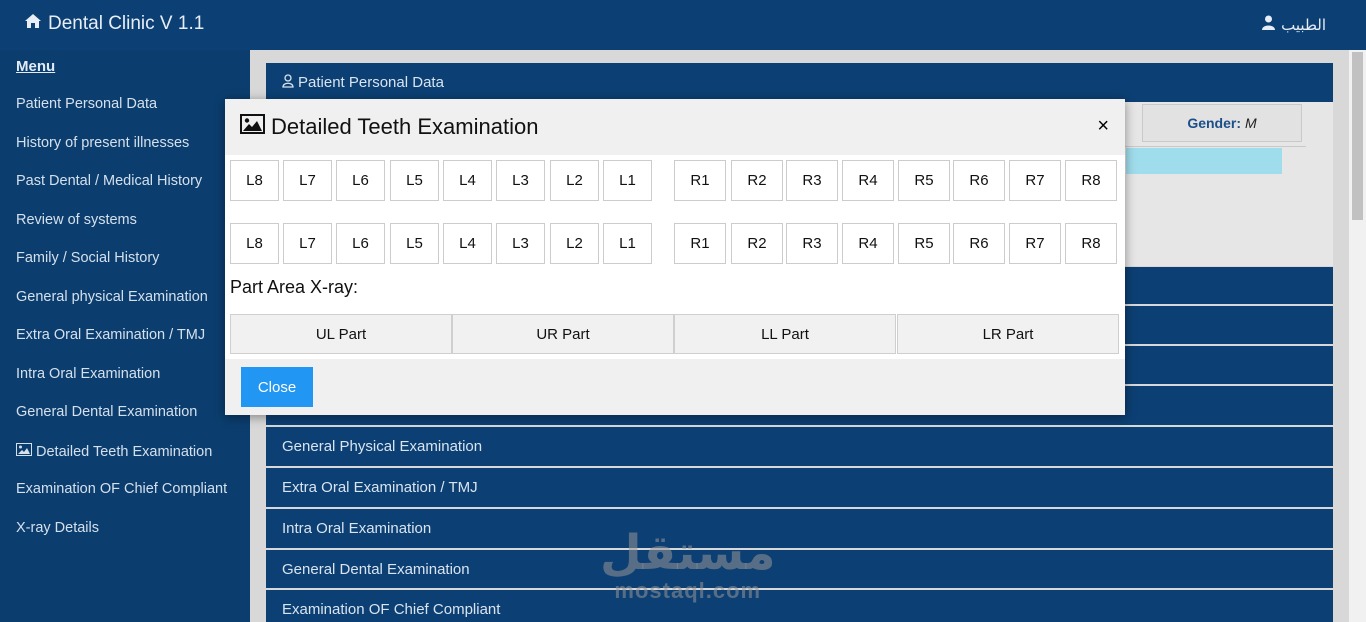 The width and height of the screenshot is (1366, 622). What do you see at coordinates (1303, 25) in the screenshot?
I see `user-label: الطبيب` at bounding box center [1303, 25].